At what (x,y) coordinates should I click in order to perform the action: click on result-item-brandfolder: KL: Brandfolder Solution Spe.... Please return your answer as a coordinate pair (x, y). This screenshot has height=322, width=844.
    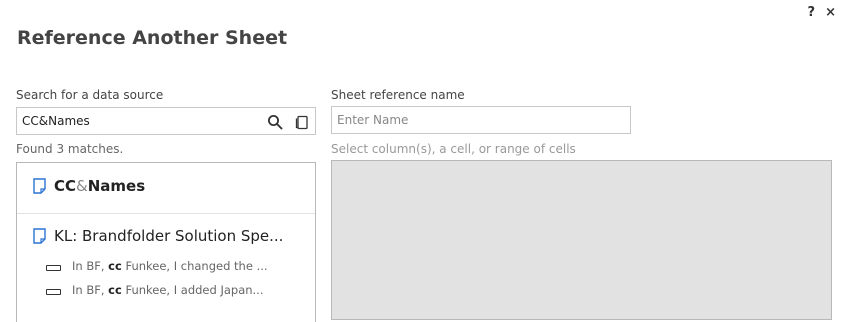
    Looking at the image, I should click on (166, 237).